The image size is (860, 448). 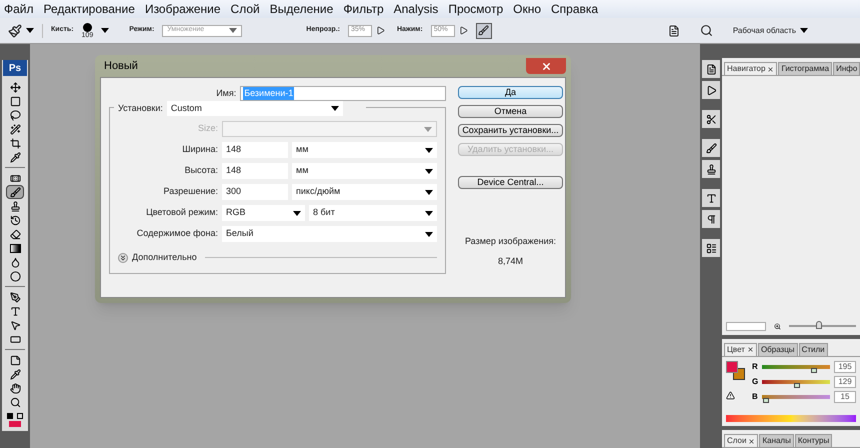 I want to click on close-button, so click(x=546, y=66).